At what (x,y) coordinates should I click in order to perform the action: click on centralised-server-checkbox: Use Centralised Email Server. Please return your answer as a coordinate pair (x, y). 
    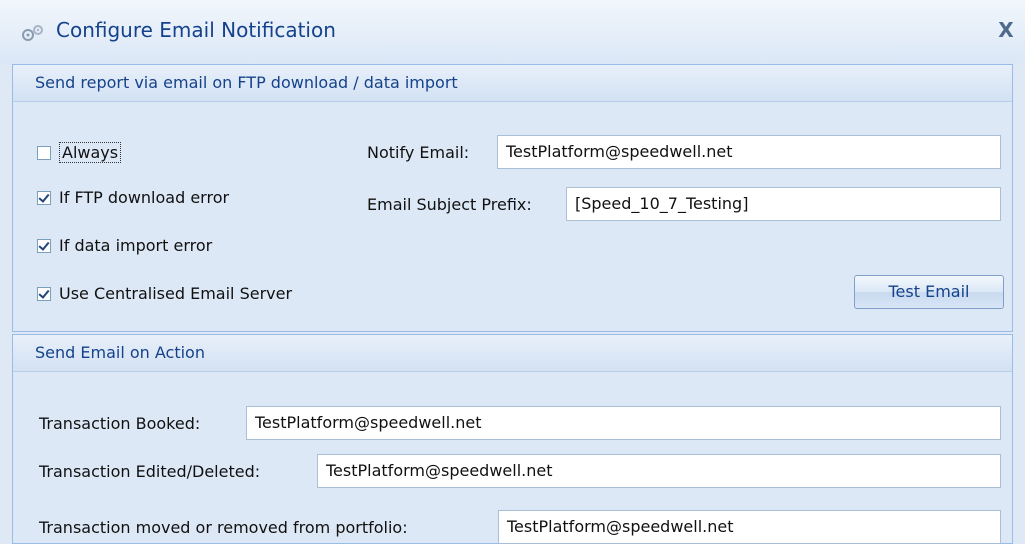
    Looking at the image, I should click on (164, 293).